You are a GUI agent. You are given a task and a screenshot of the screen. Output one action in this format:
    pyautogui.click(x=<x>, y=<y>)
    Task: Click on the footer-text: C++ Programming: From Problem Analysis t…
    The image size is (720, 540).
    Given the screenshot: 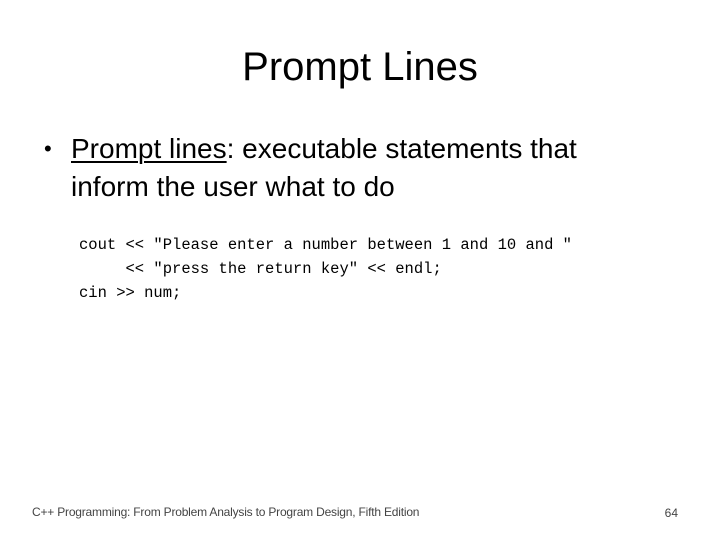 What is the action you would take?
    pyautogui.click(x=226, y=512)
    